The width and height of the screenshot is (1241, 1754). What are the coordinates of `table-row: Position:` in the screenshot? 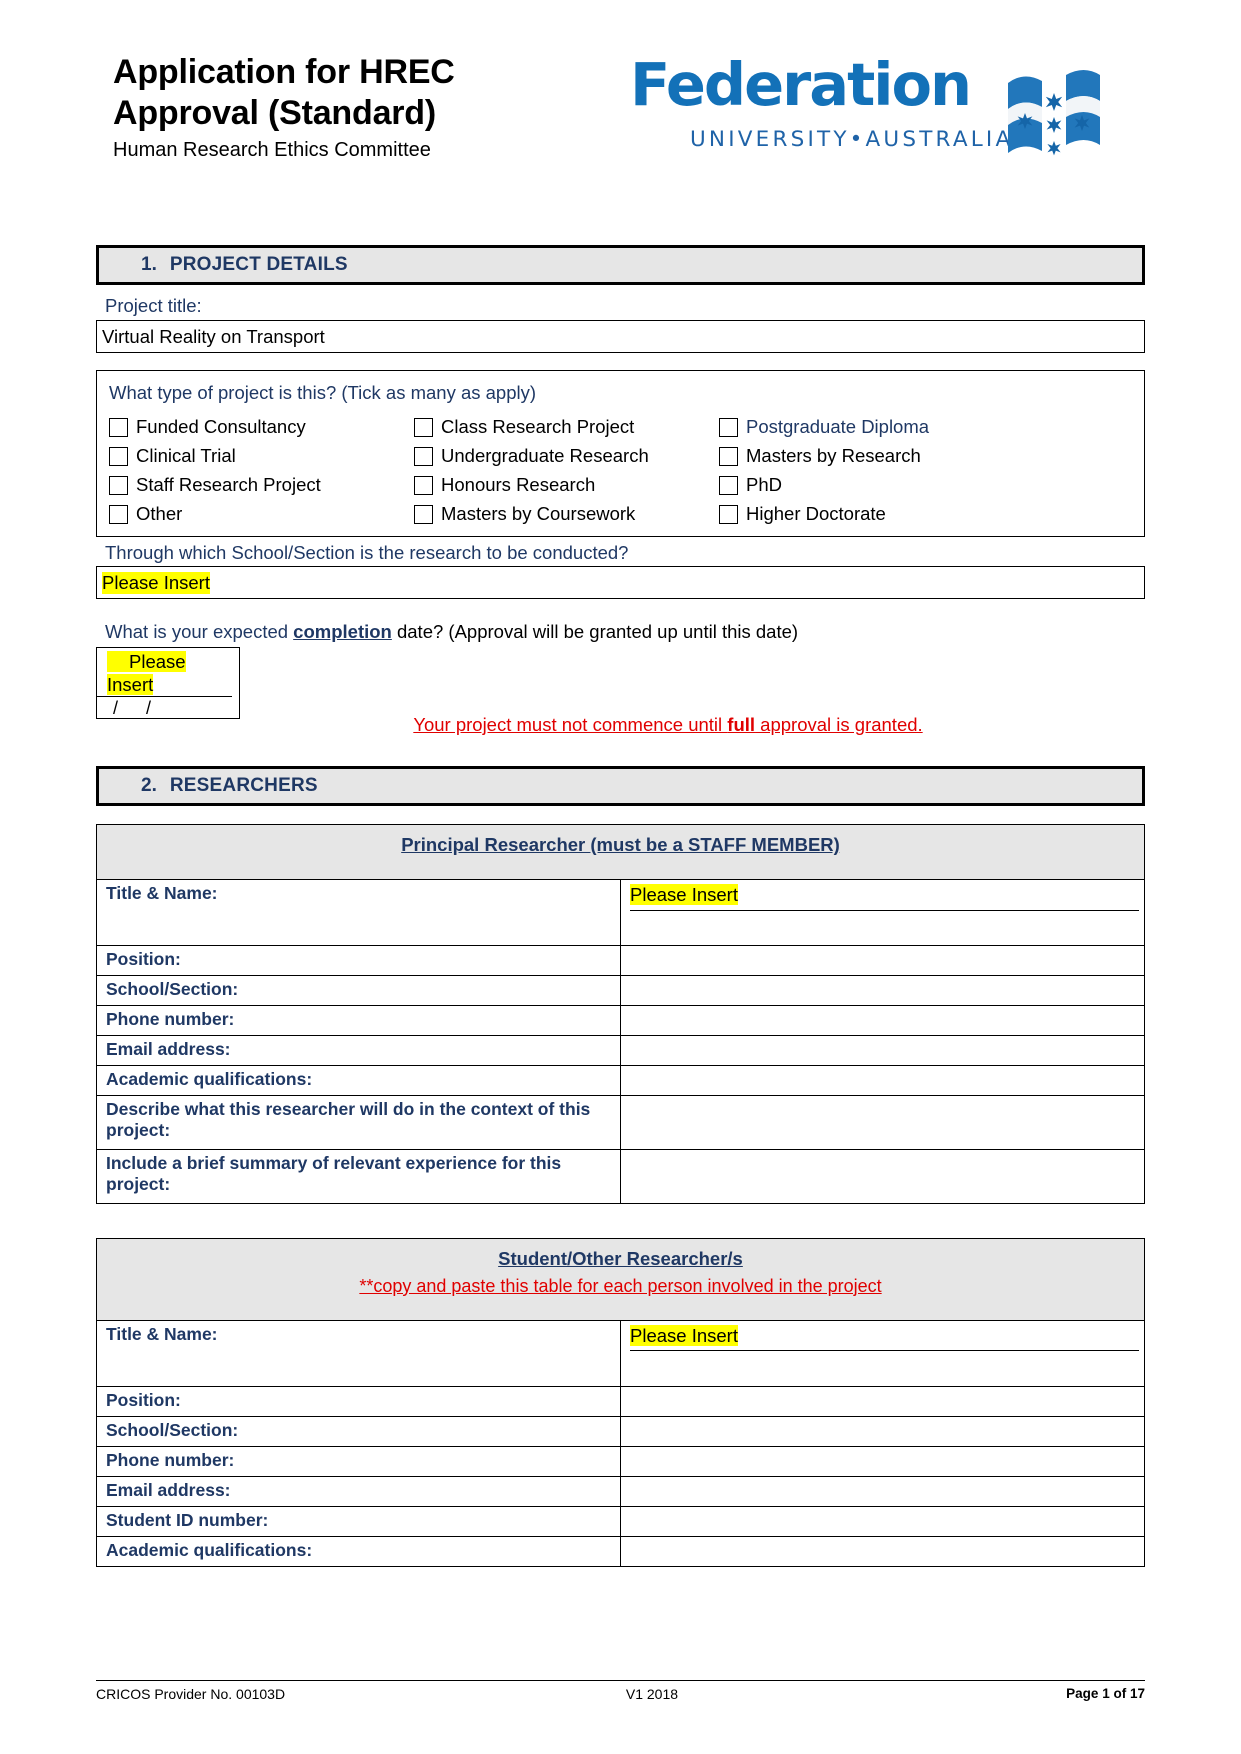 It's located at (620, 961).